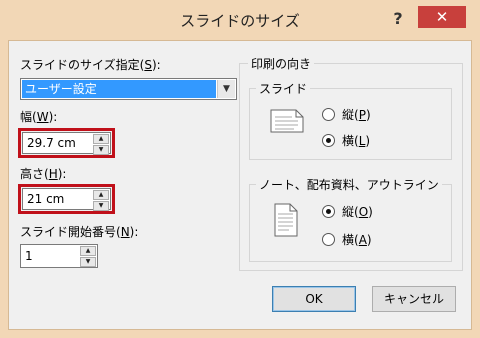 Image resolution: width=480 pixels, height=338 pixels. I want to click on width-value: 29.7 cm, so click(51, 143).